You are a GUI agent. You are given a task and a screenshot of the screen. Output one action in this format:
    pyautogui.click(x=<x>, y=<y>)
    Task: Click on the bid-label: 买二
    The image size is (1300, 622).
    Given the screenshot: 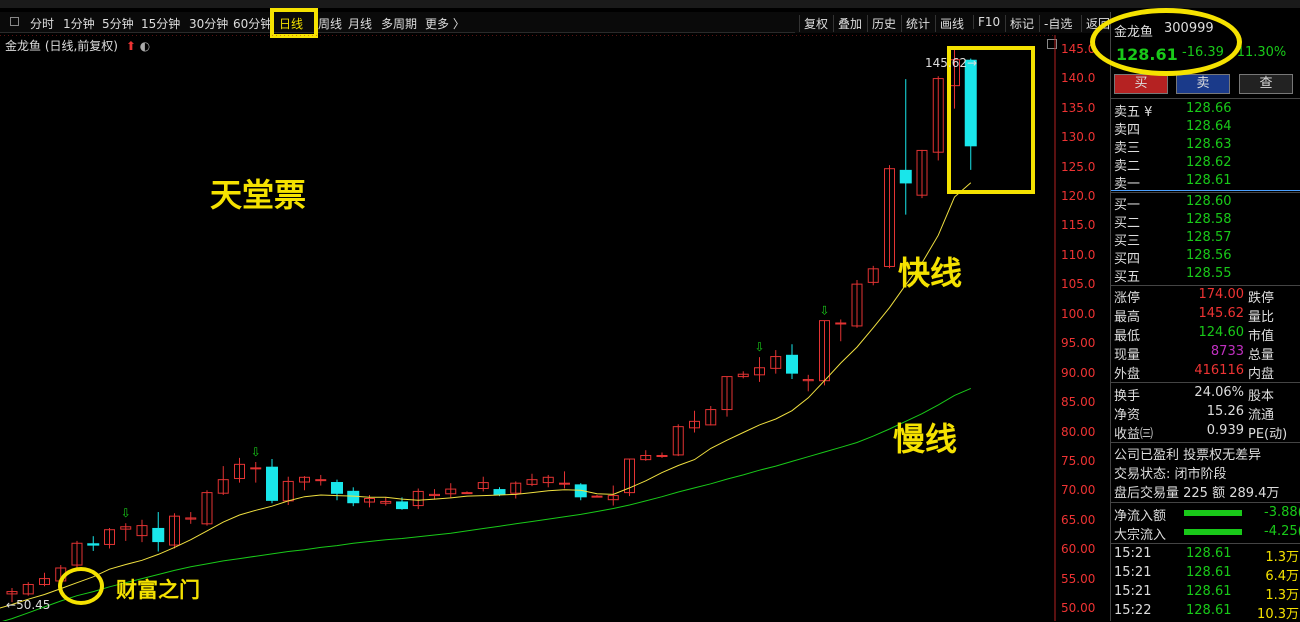 What is the action you would take?
    pyautogui.click(x=1127, y=223)
    